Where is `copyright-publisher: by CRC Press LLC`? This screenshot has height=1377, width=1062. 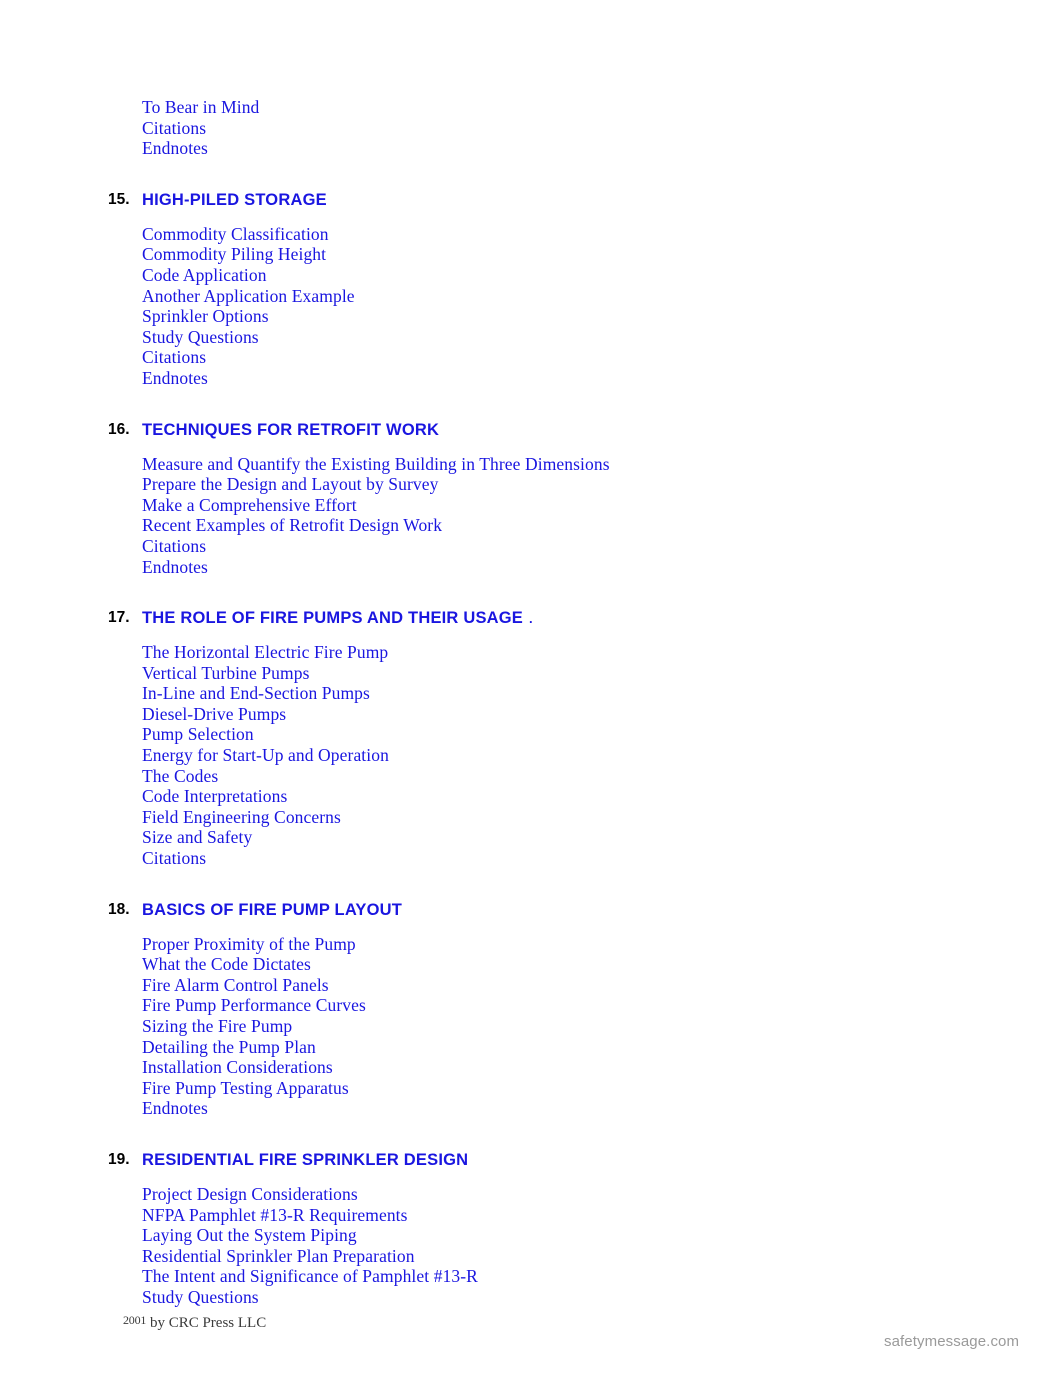
copyright-publisher: by CRC Press LLC is located at coordinates (208, 1323).